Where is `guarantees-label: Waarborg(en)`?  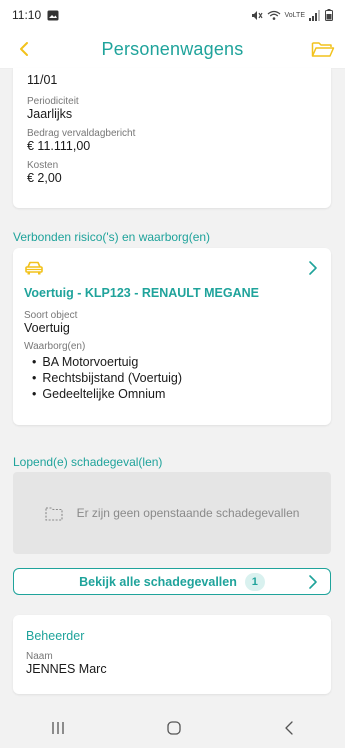 guarantees-label: Waarborg(en) is located at coordinates (55, 346).